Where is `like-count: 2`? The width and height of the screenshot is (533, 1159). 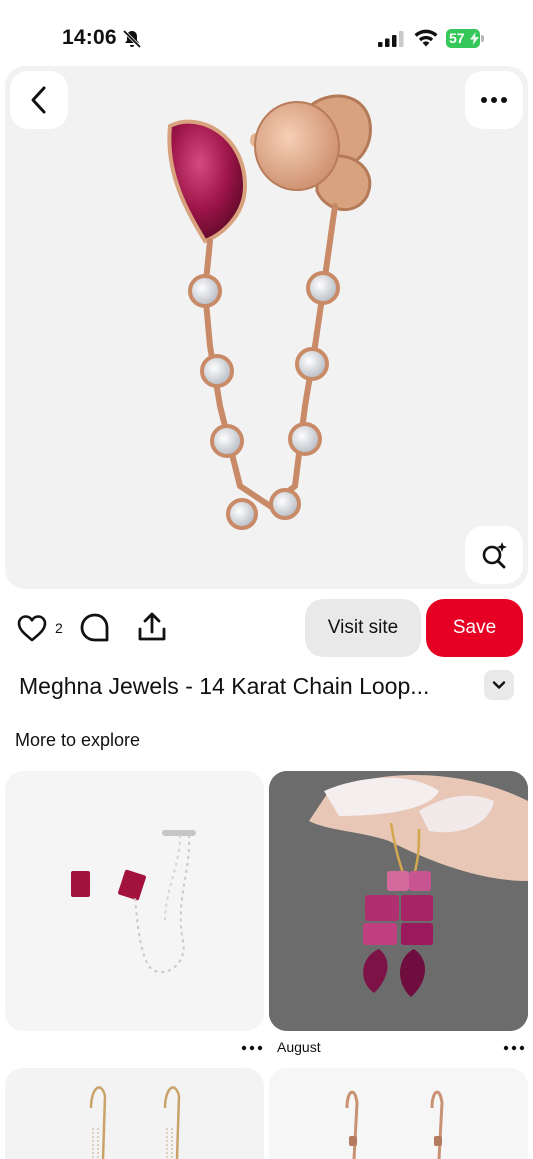
like-count: 2 is located at coordinates (59, 628).